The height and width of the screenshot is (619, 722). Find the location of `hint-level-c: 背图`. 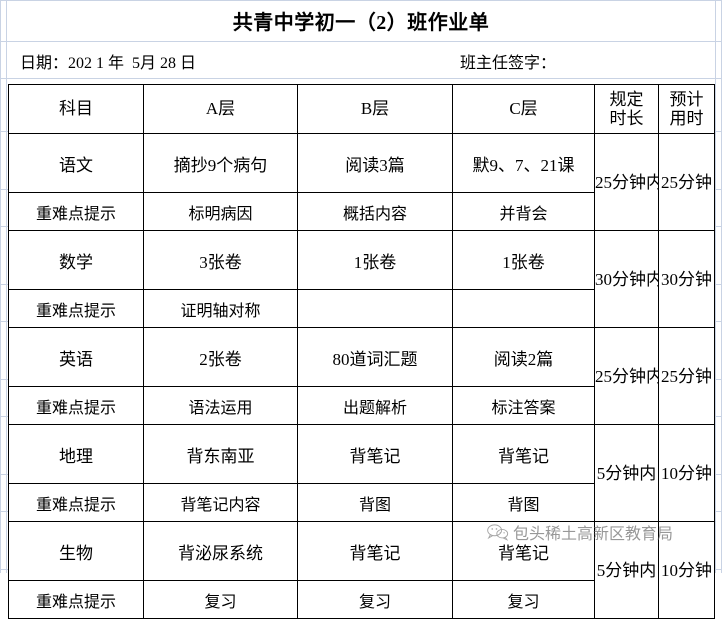

hint-level-c: 背图 is located at coordinates (523, 502).